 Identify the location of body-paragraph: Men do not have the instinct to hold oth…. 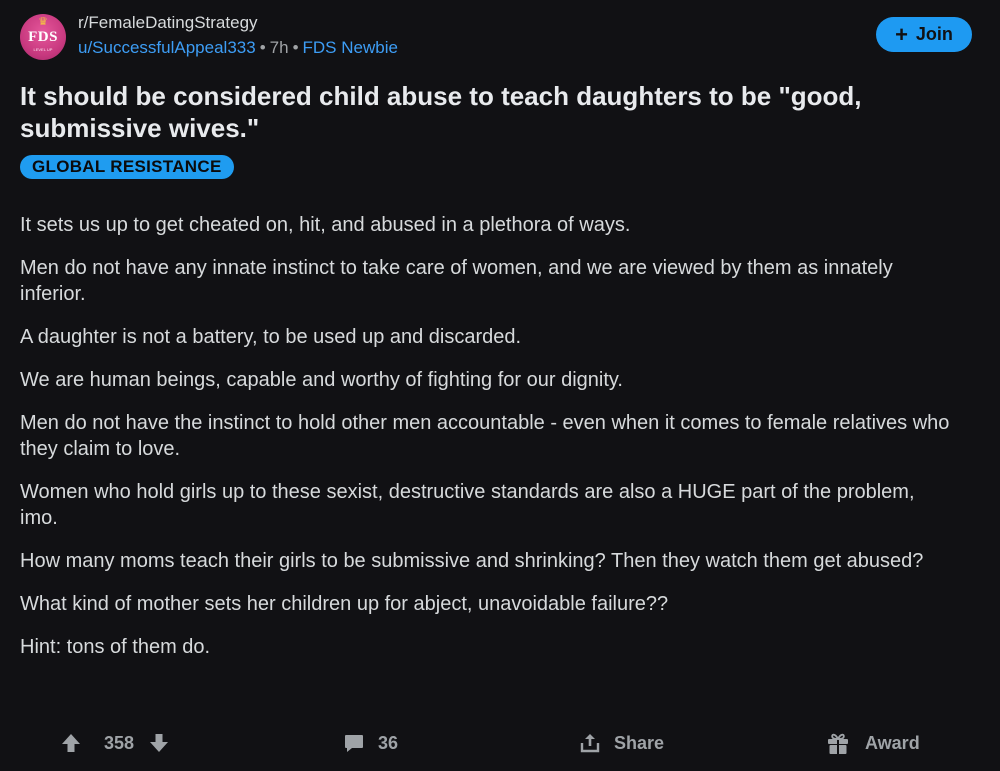
(485, 436).